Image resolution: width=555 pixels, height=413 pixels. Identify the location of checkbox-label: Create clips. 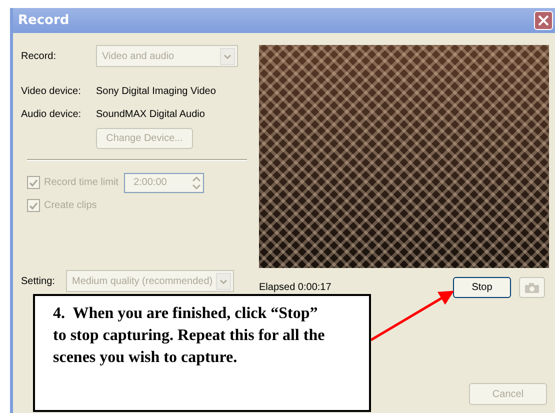
(70, 205).